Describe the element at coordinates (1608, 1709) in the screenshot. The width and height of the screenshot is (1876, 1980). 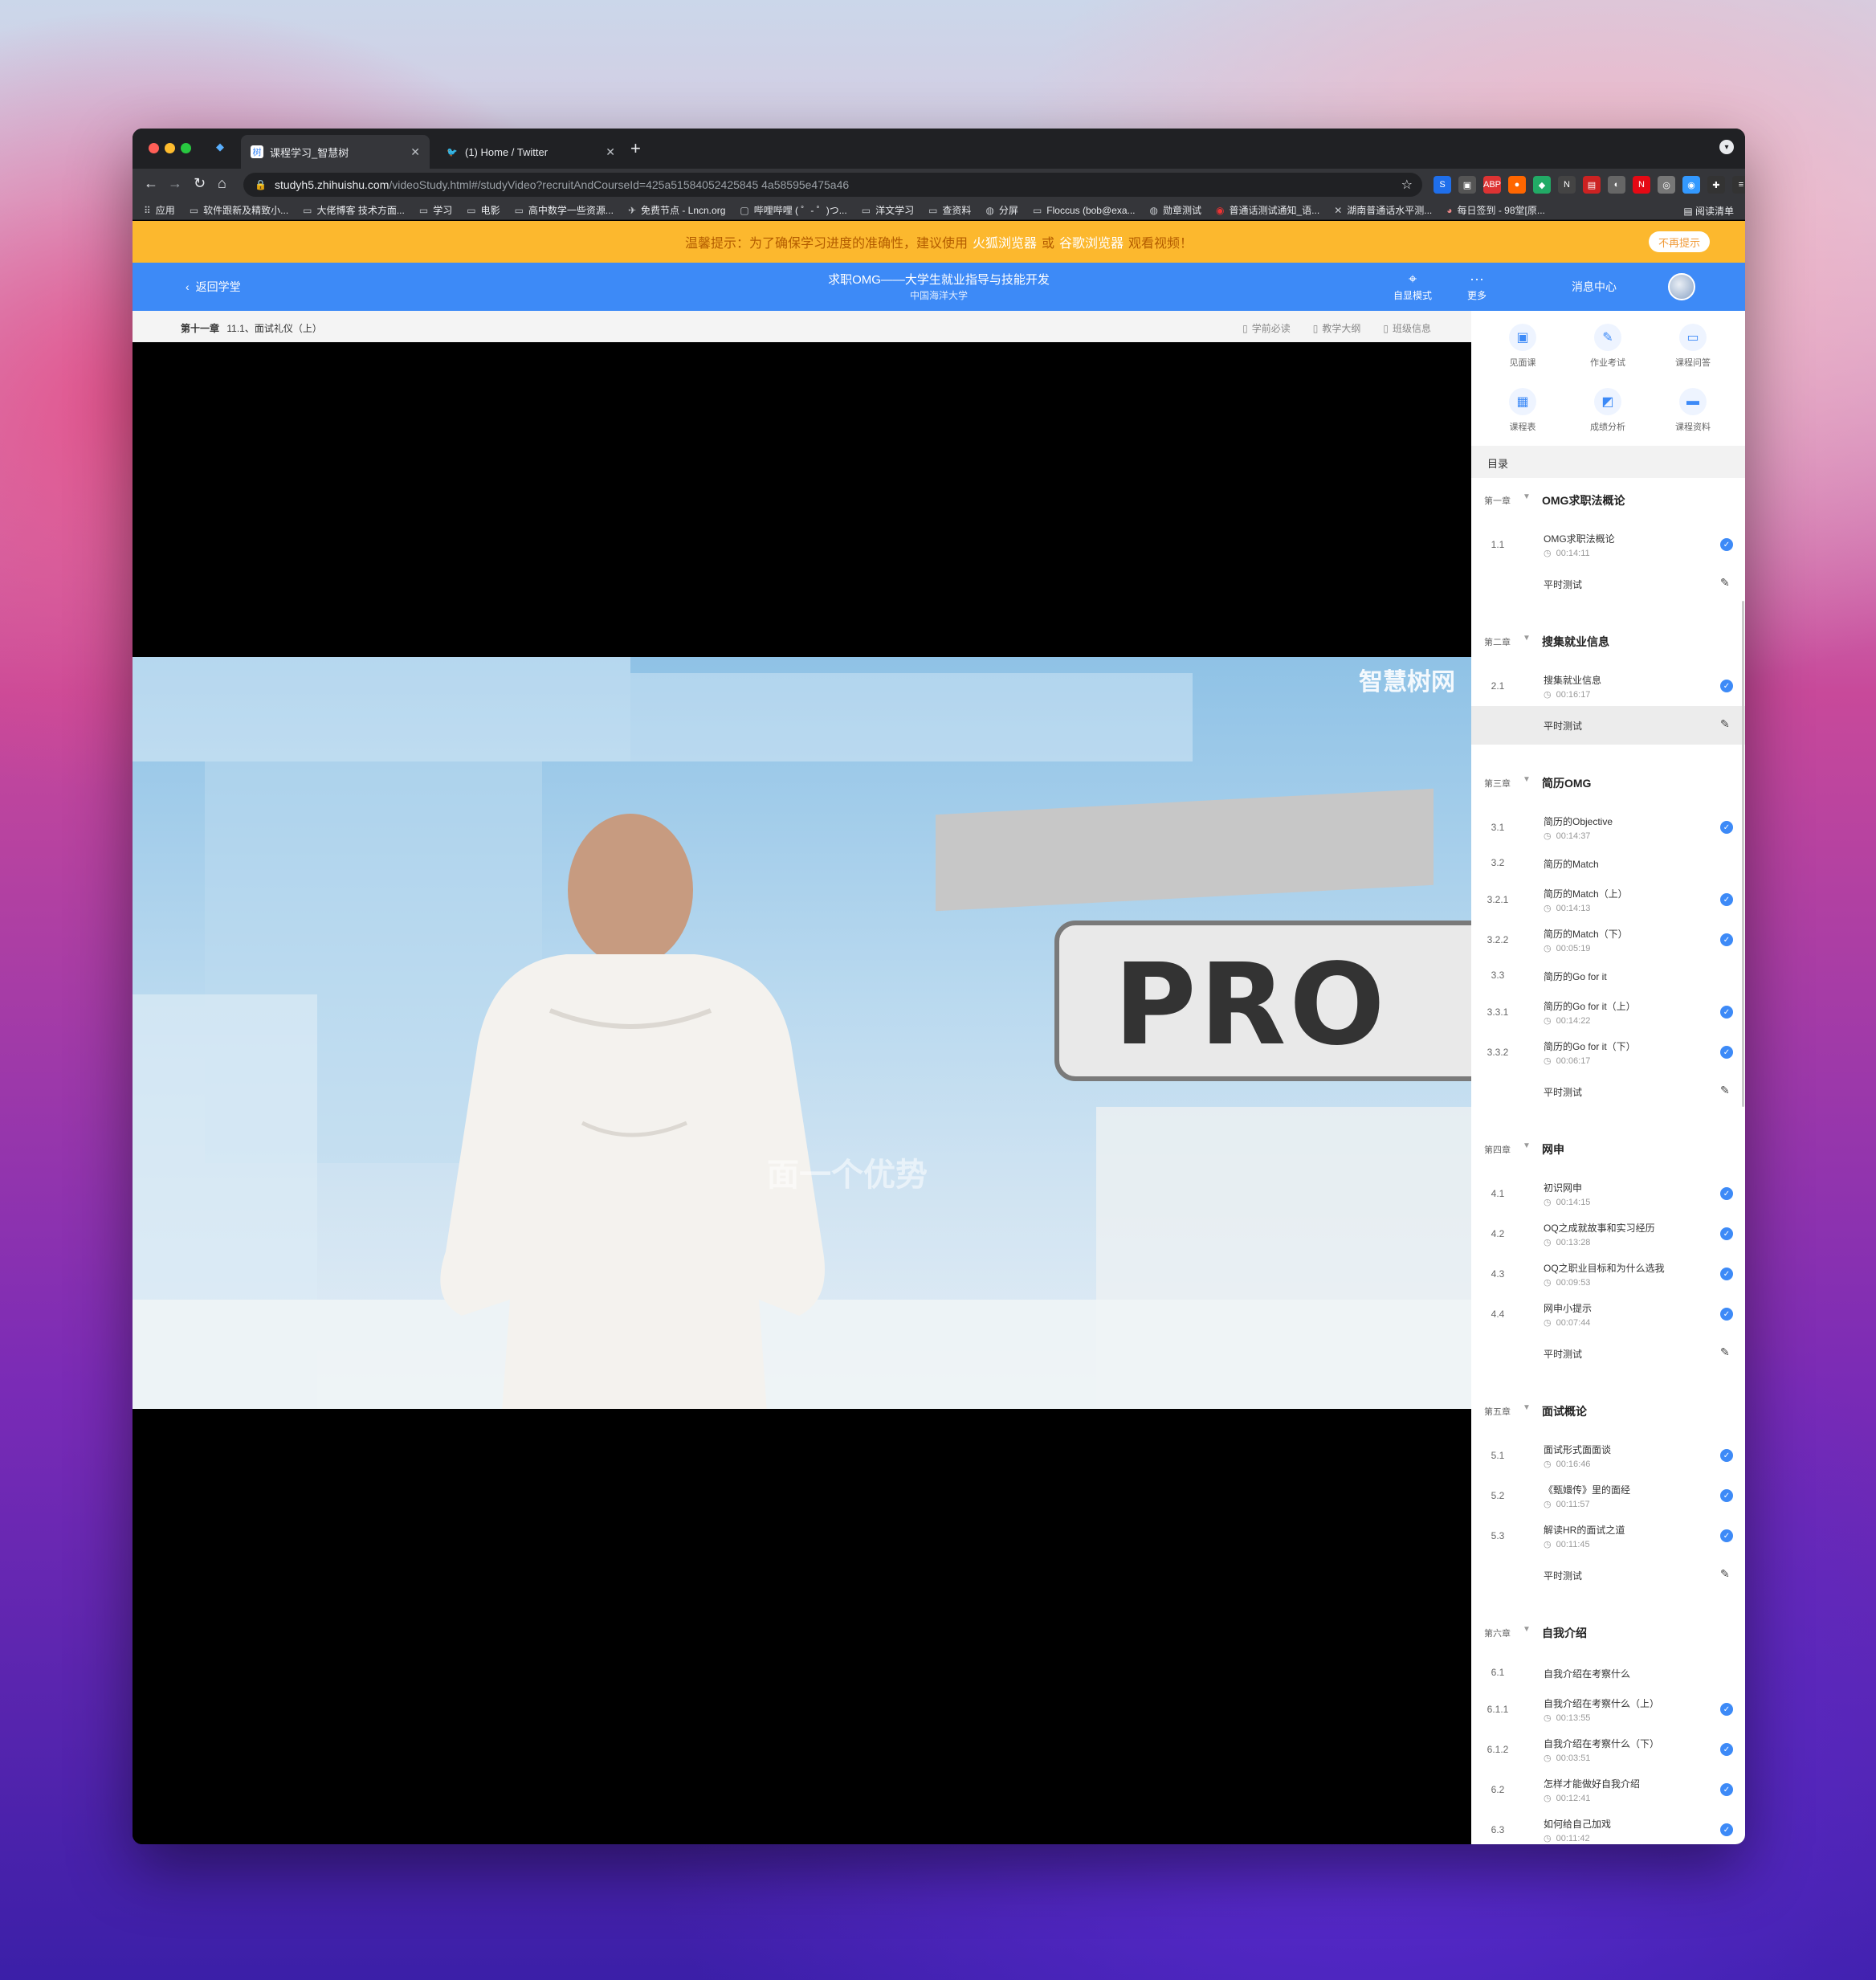
I see `toc-lesson: 6.1.1 自我介绍在考察什么（上） ◷ 00:13:55 ✓` at that location.